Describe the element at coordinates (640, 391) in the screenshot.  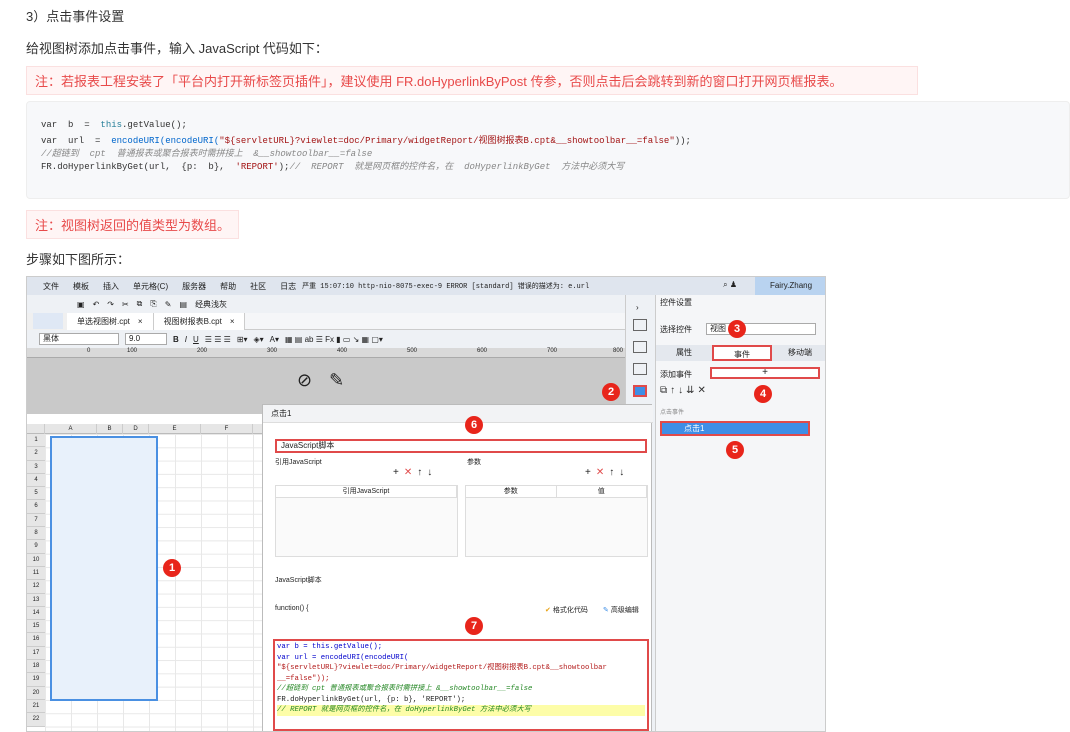
I see `widget-settings-icon` at that location.